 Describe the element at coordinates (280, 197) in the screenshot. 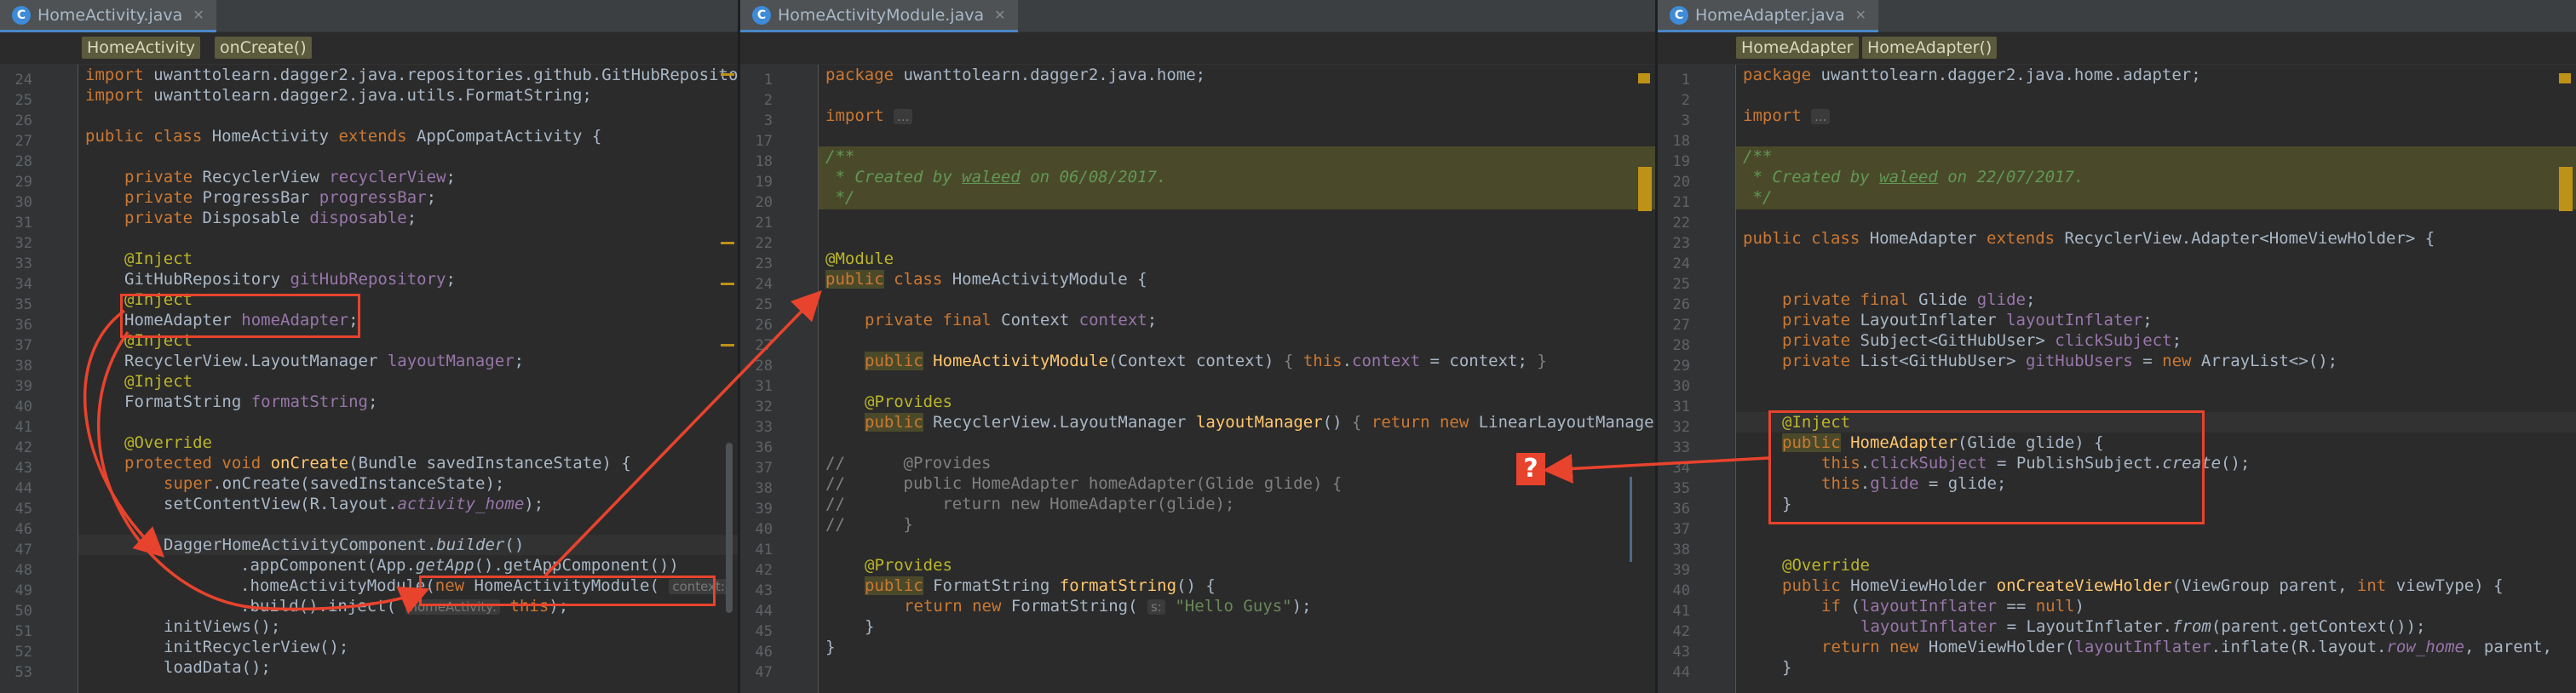

I see `code-line: private ProgressBar progressBar;` at that location.